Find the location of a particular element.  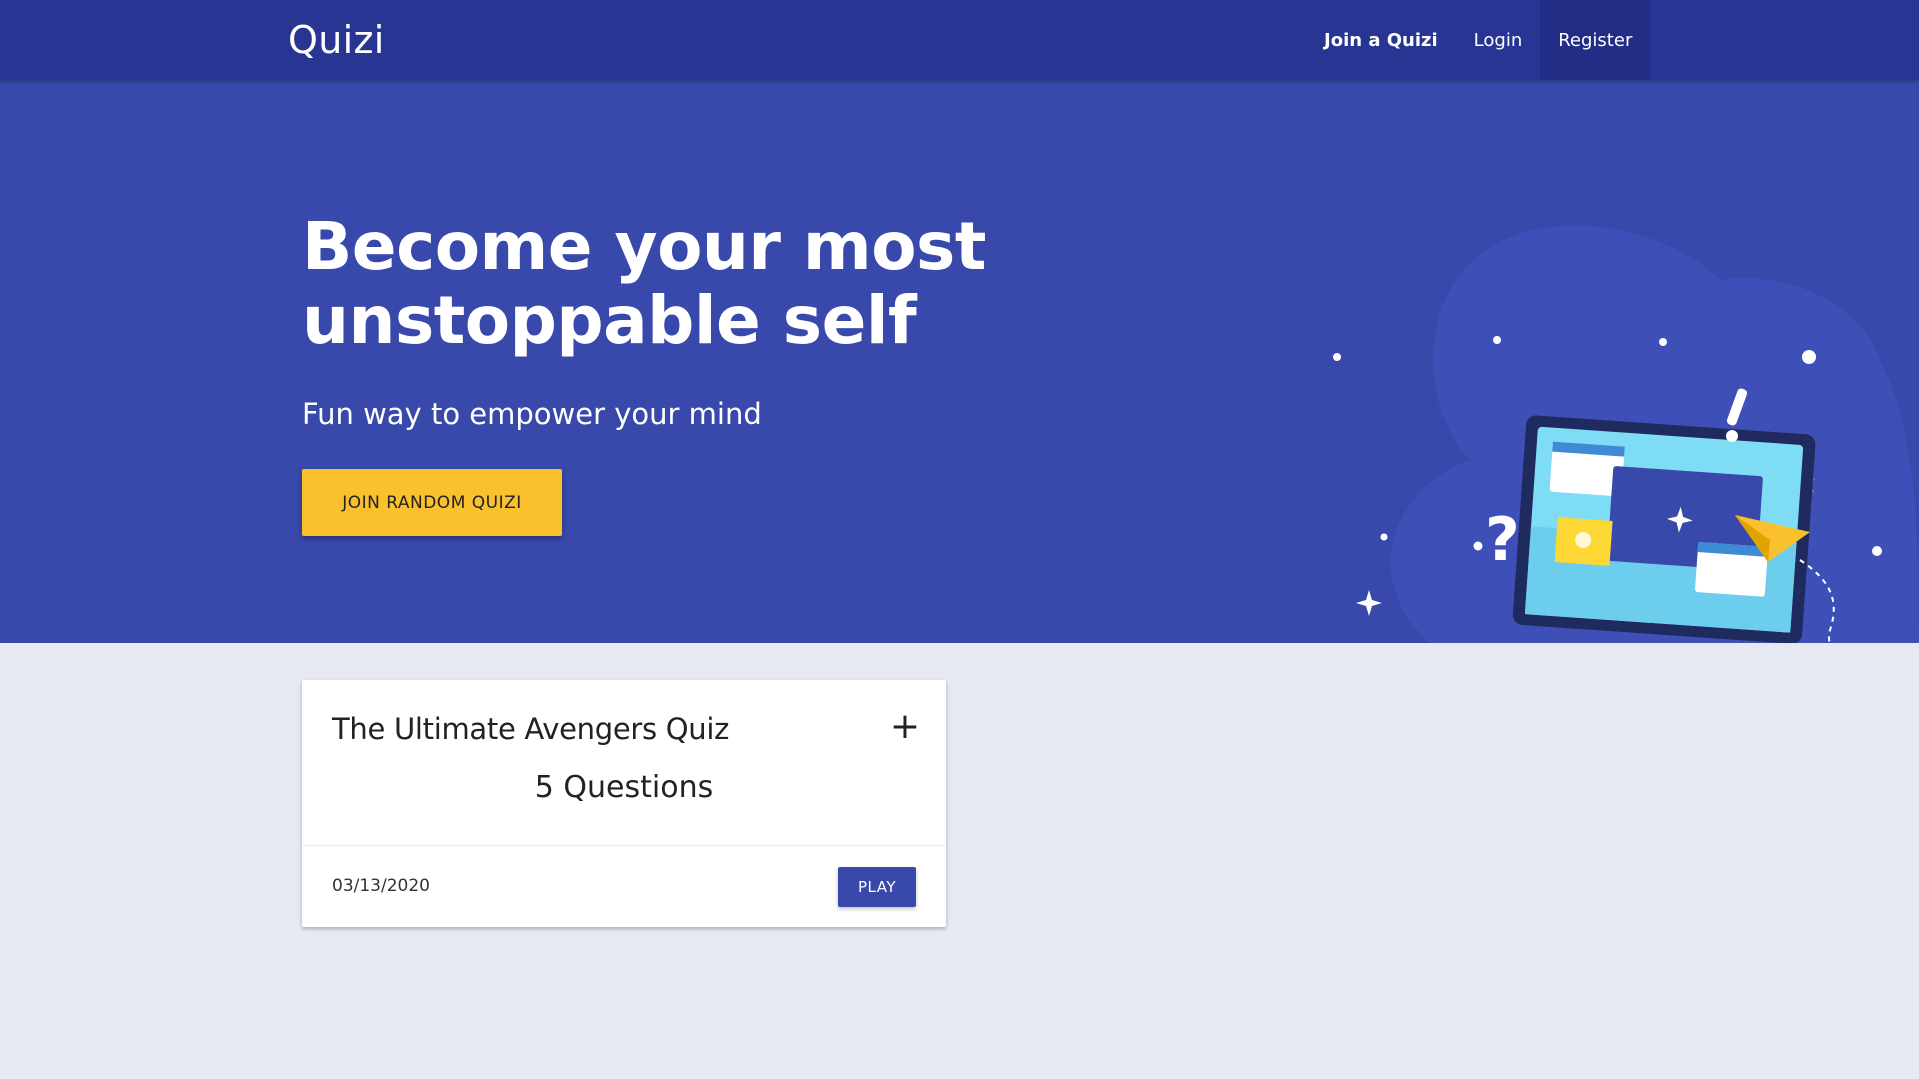

nav-login: Login is located at coordinates (1498, 40).